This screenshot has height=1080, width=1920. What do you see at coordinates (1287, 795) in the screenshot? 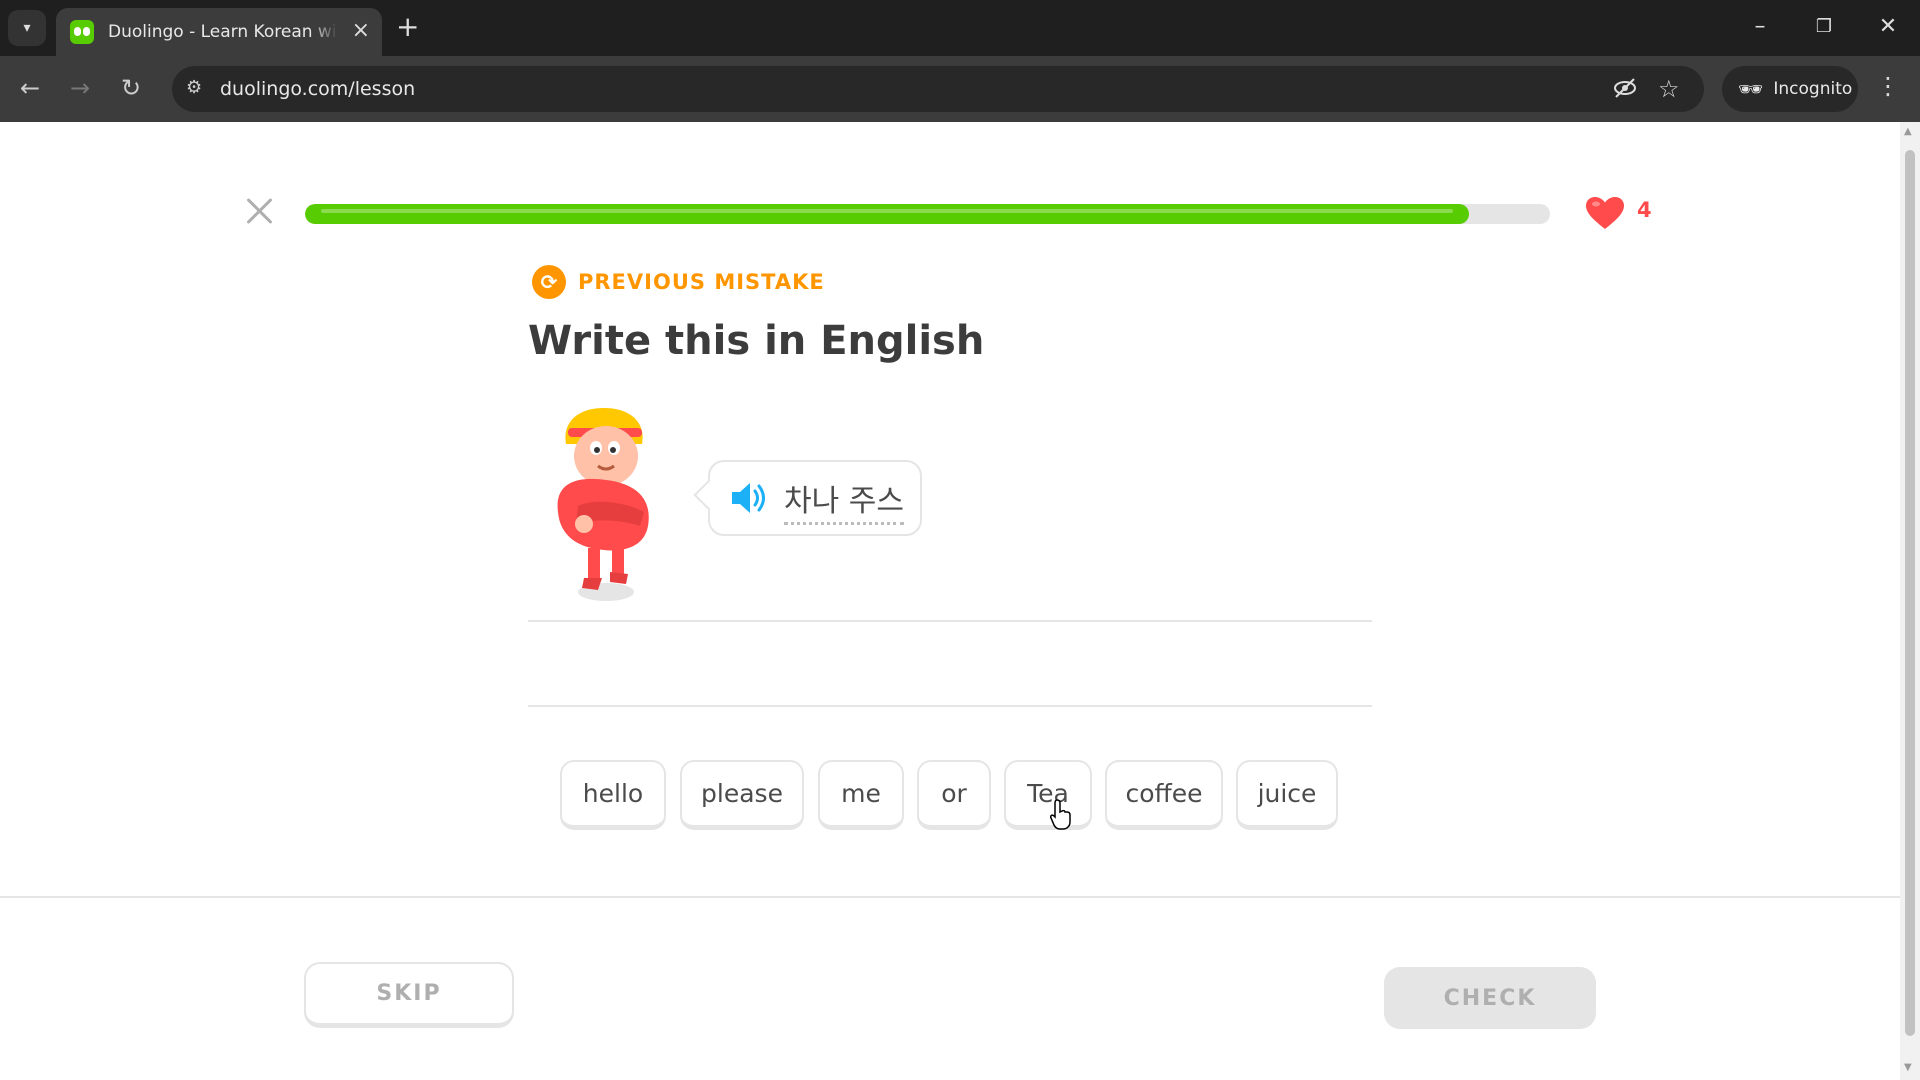
I see `word-tile-juice: juice` at bounding box center [1287, 795].